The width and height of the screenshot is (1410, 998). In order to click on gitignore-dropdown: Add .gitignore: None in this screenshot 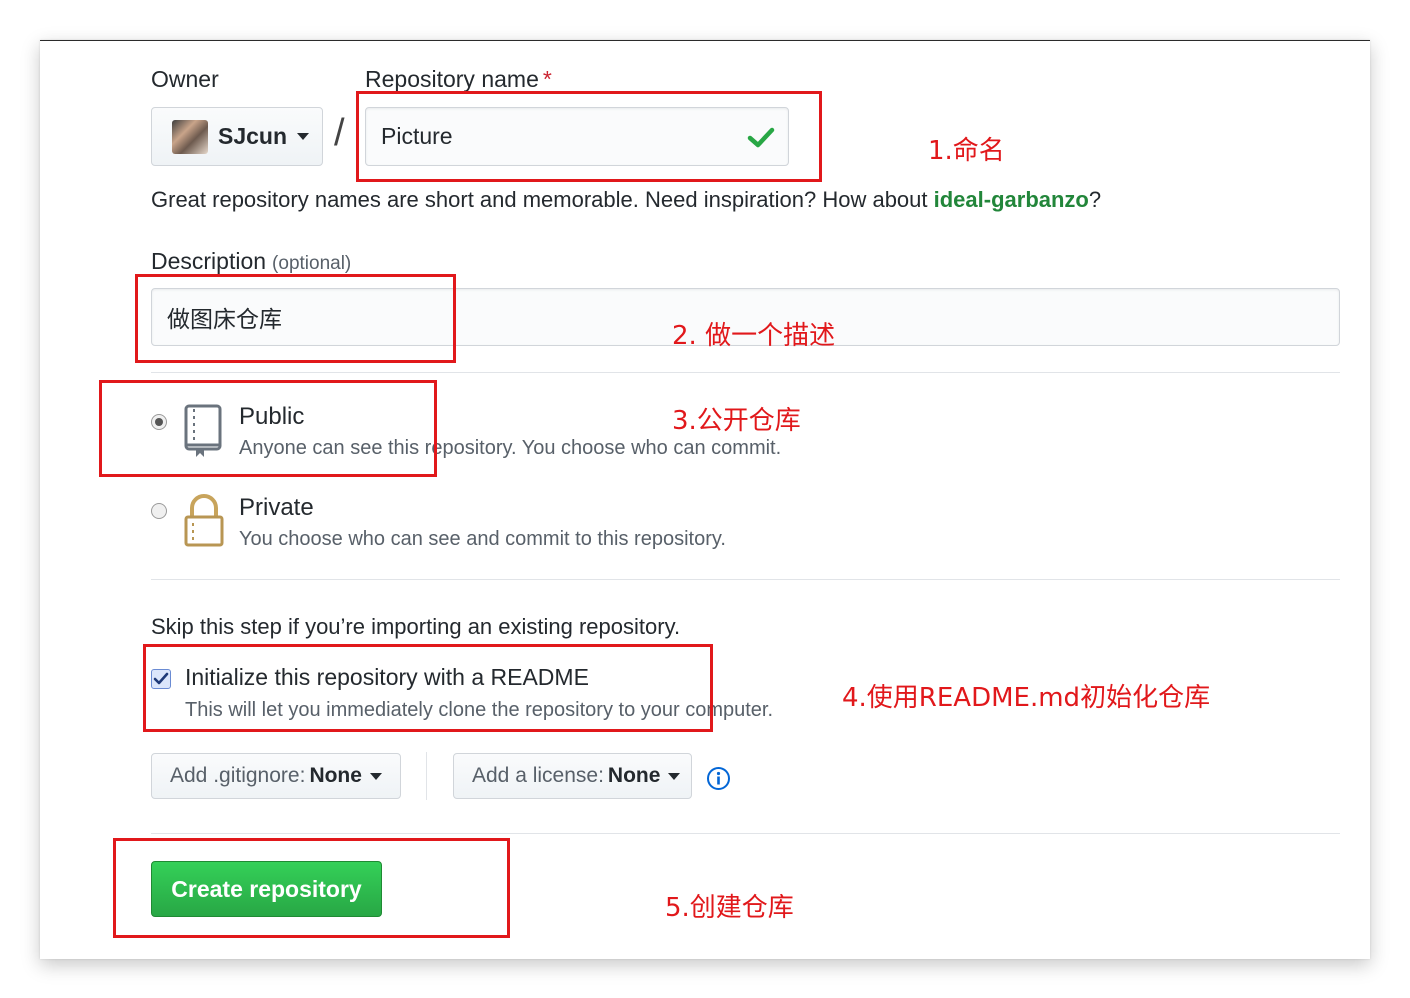, I will do `click(276, 776)`.